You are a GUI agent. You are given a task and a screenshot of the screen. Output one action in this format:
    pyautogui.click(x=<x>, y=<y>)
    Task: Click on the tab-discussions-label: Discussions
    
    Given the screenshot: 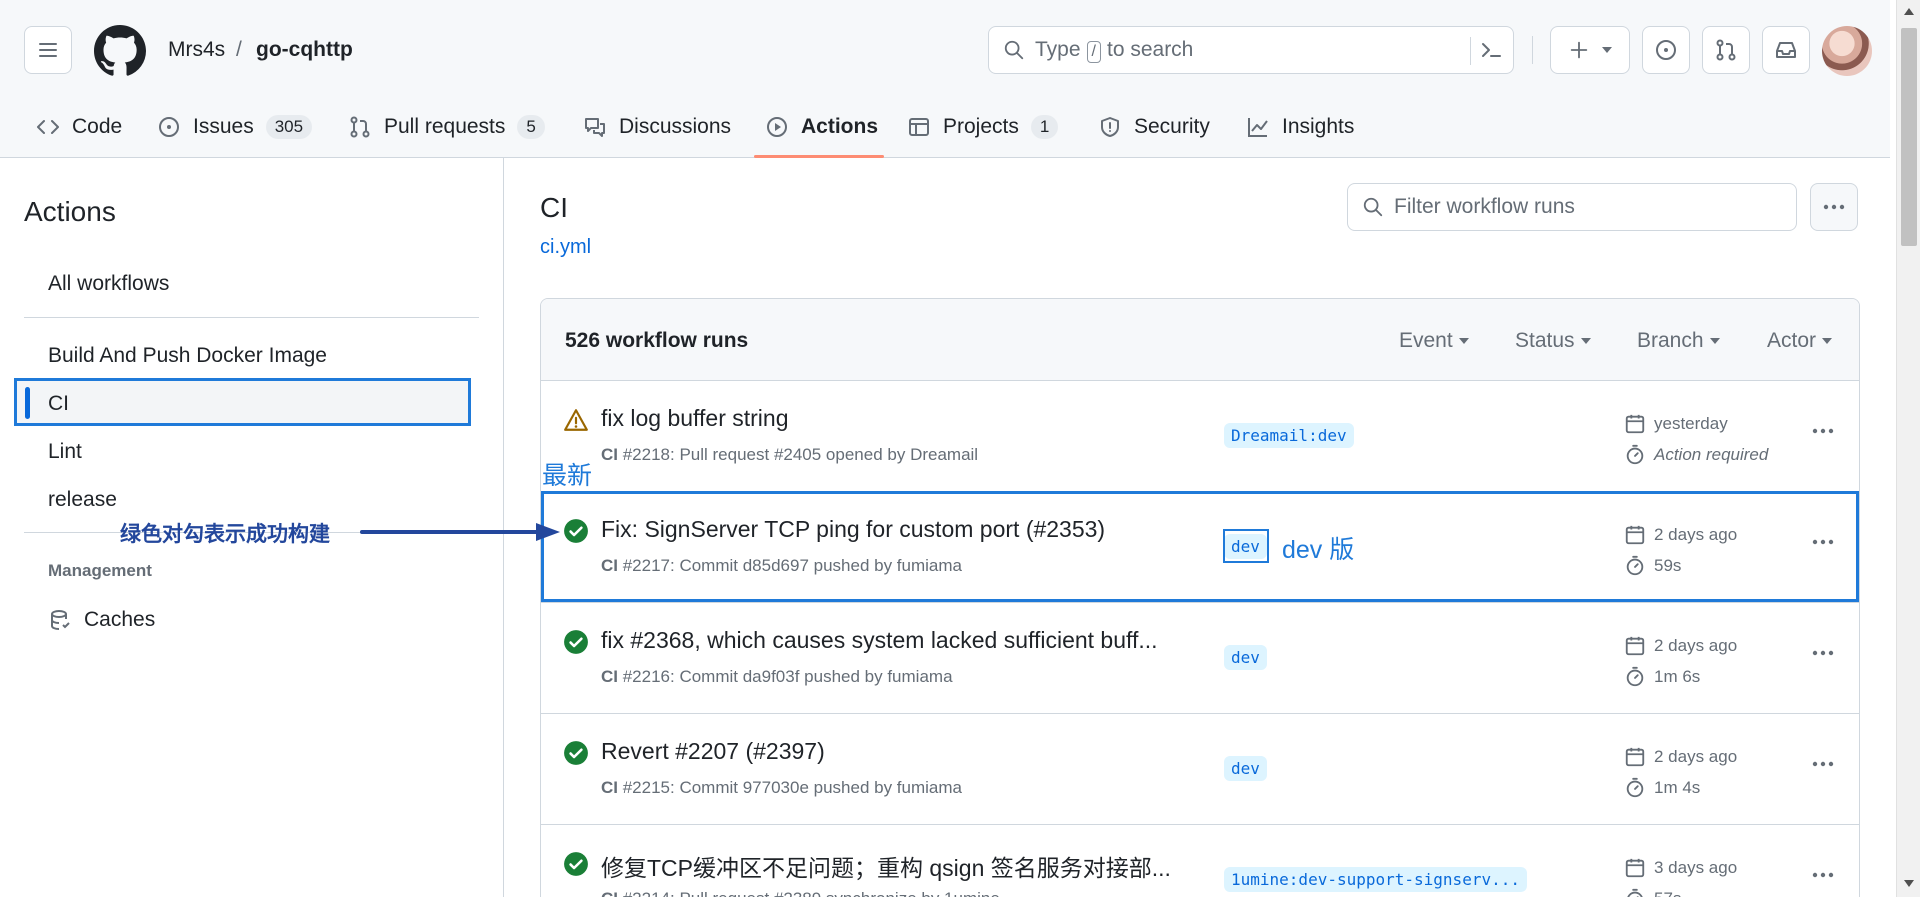 What is the action you would take?
    pyautogui.click(x=675, y=126)
    